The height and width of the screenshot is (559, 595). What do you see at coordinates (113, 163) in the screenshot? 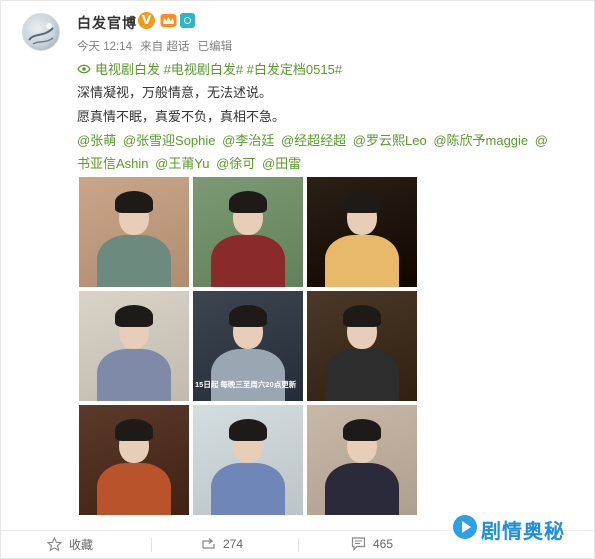
I see `mention-link: 书亚信Ashin` at bounding box center [113, 163].